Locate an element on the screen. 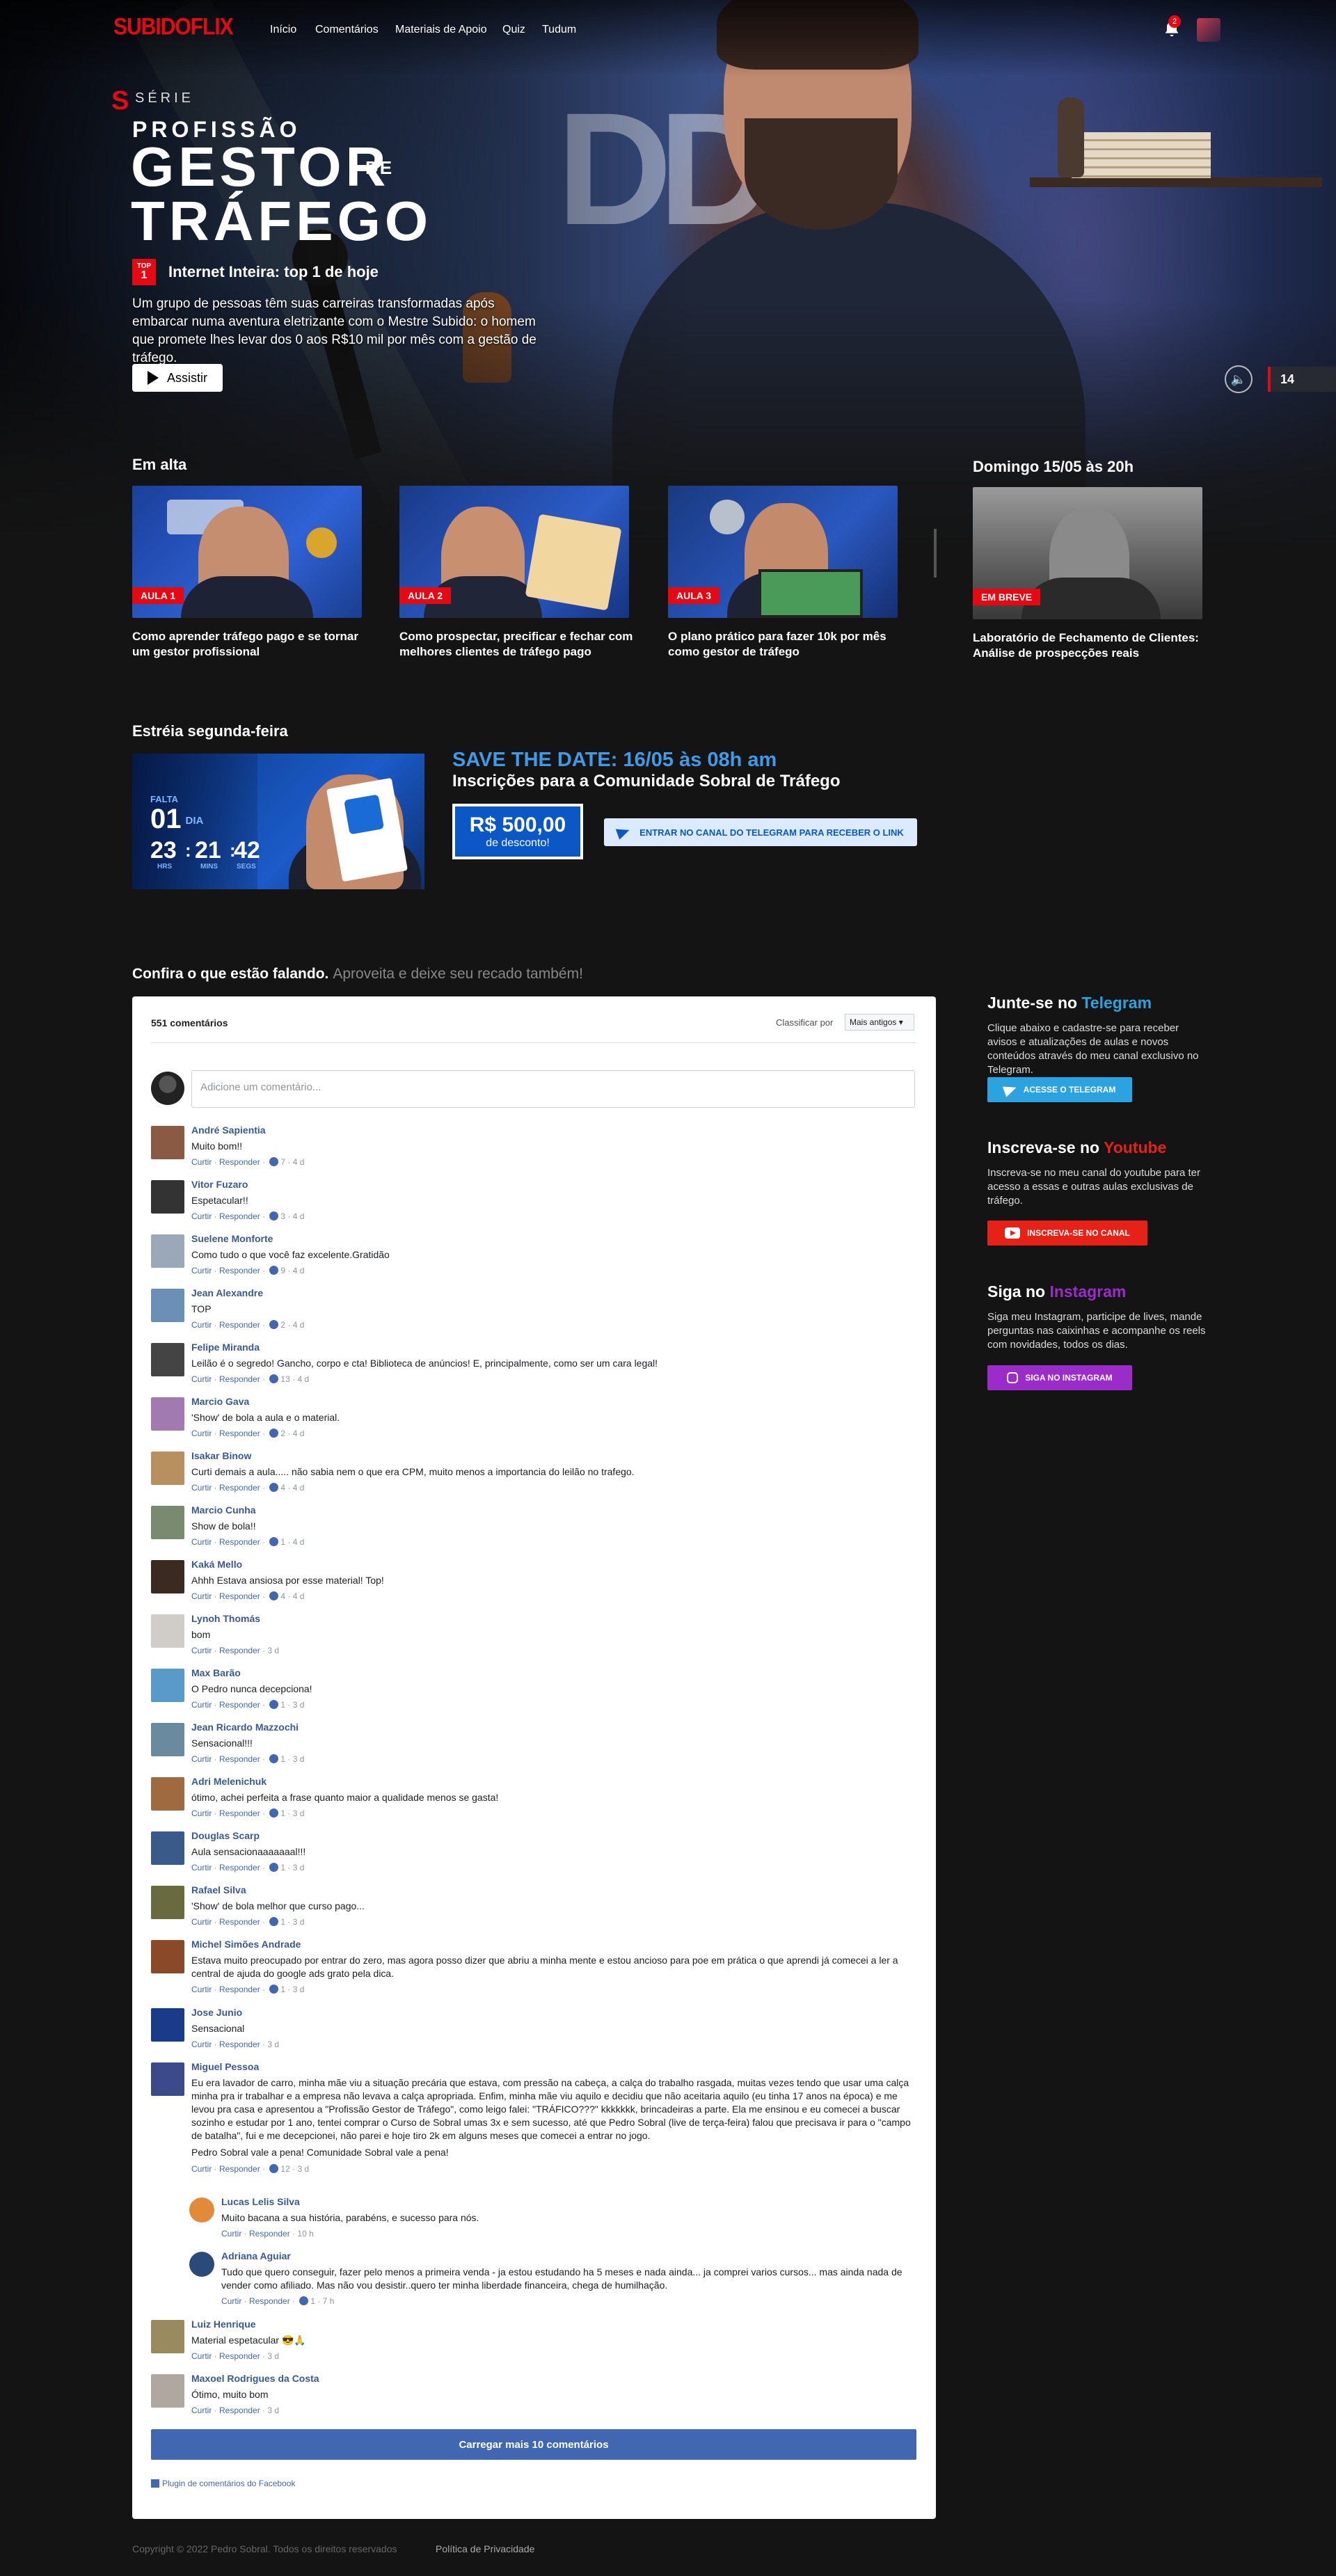 The width and height of the screenshot is (1336, 2576). commenter-name: Jean Ricardo Mazzochi is located at coordinates (245, 1727).